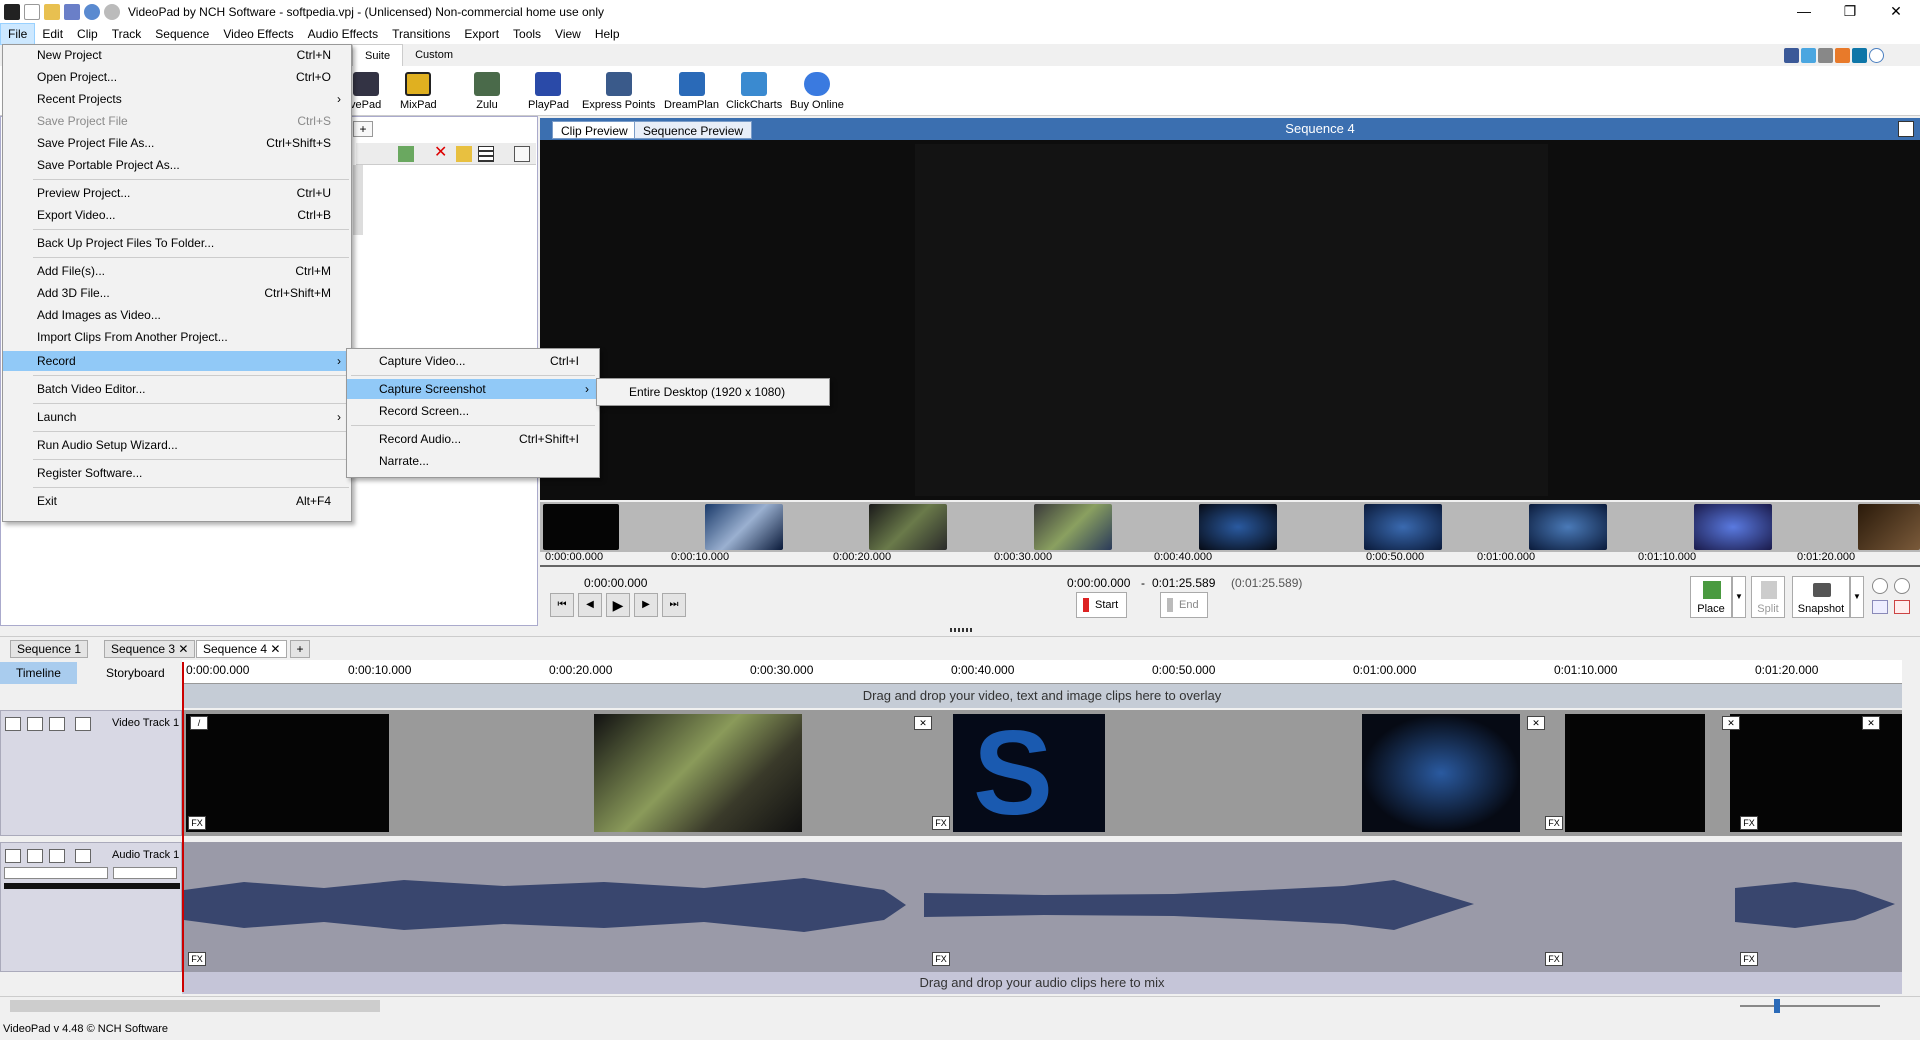 The width and height of the screenshot is (1920, 1040). I want to click on close-button: ✕, so click(1896, 12).